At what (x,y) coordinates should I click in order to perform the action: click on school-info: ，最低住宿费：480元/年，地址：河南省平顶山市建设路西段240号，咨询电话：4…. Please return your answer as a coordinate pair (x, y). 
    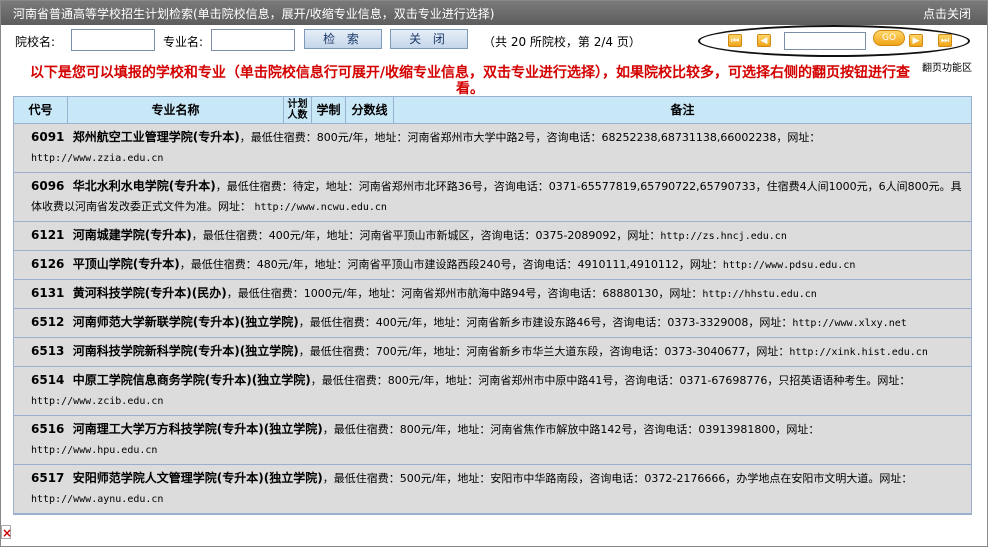
    Looking at the image, I should click on (451, 264).